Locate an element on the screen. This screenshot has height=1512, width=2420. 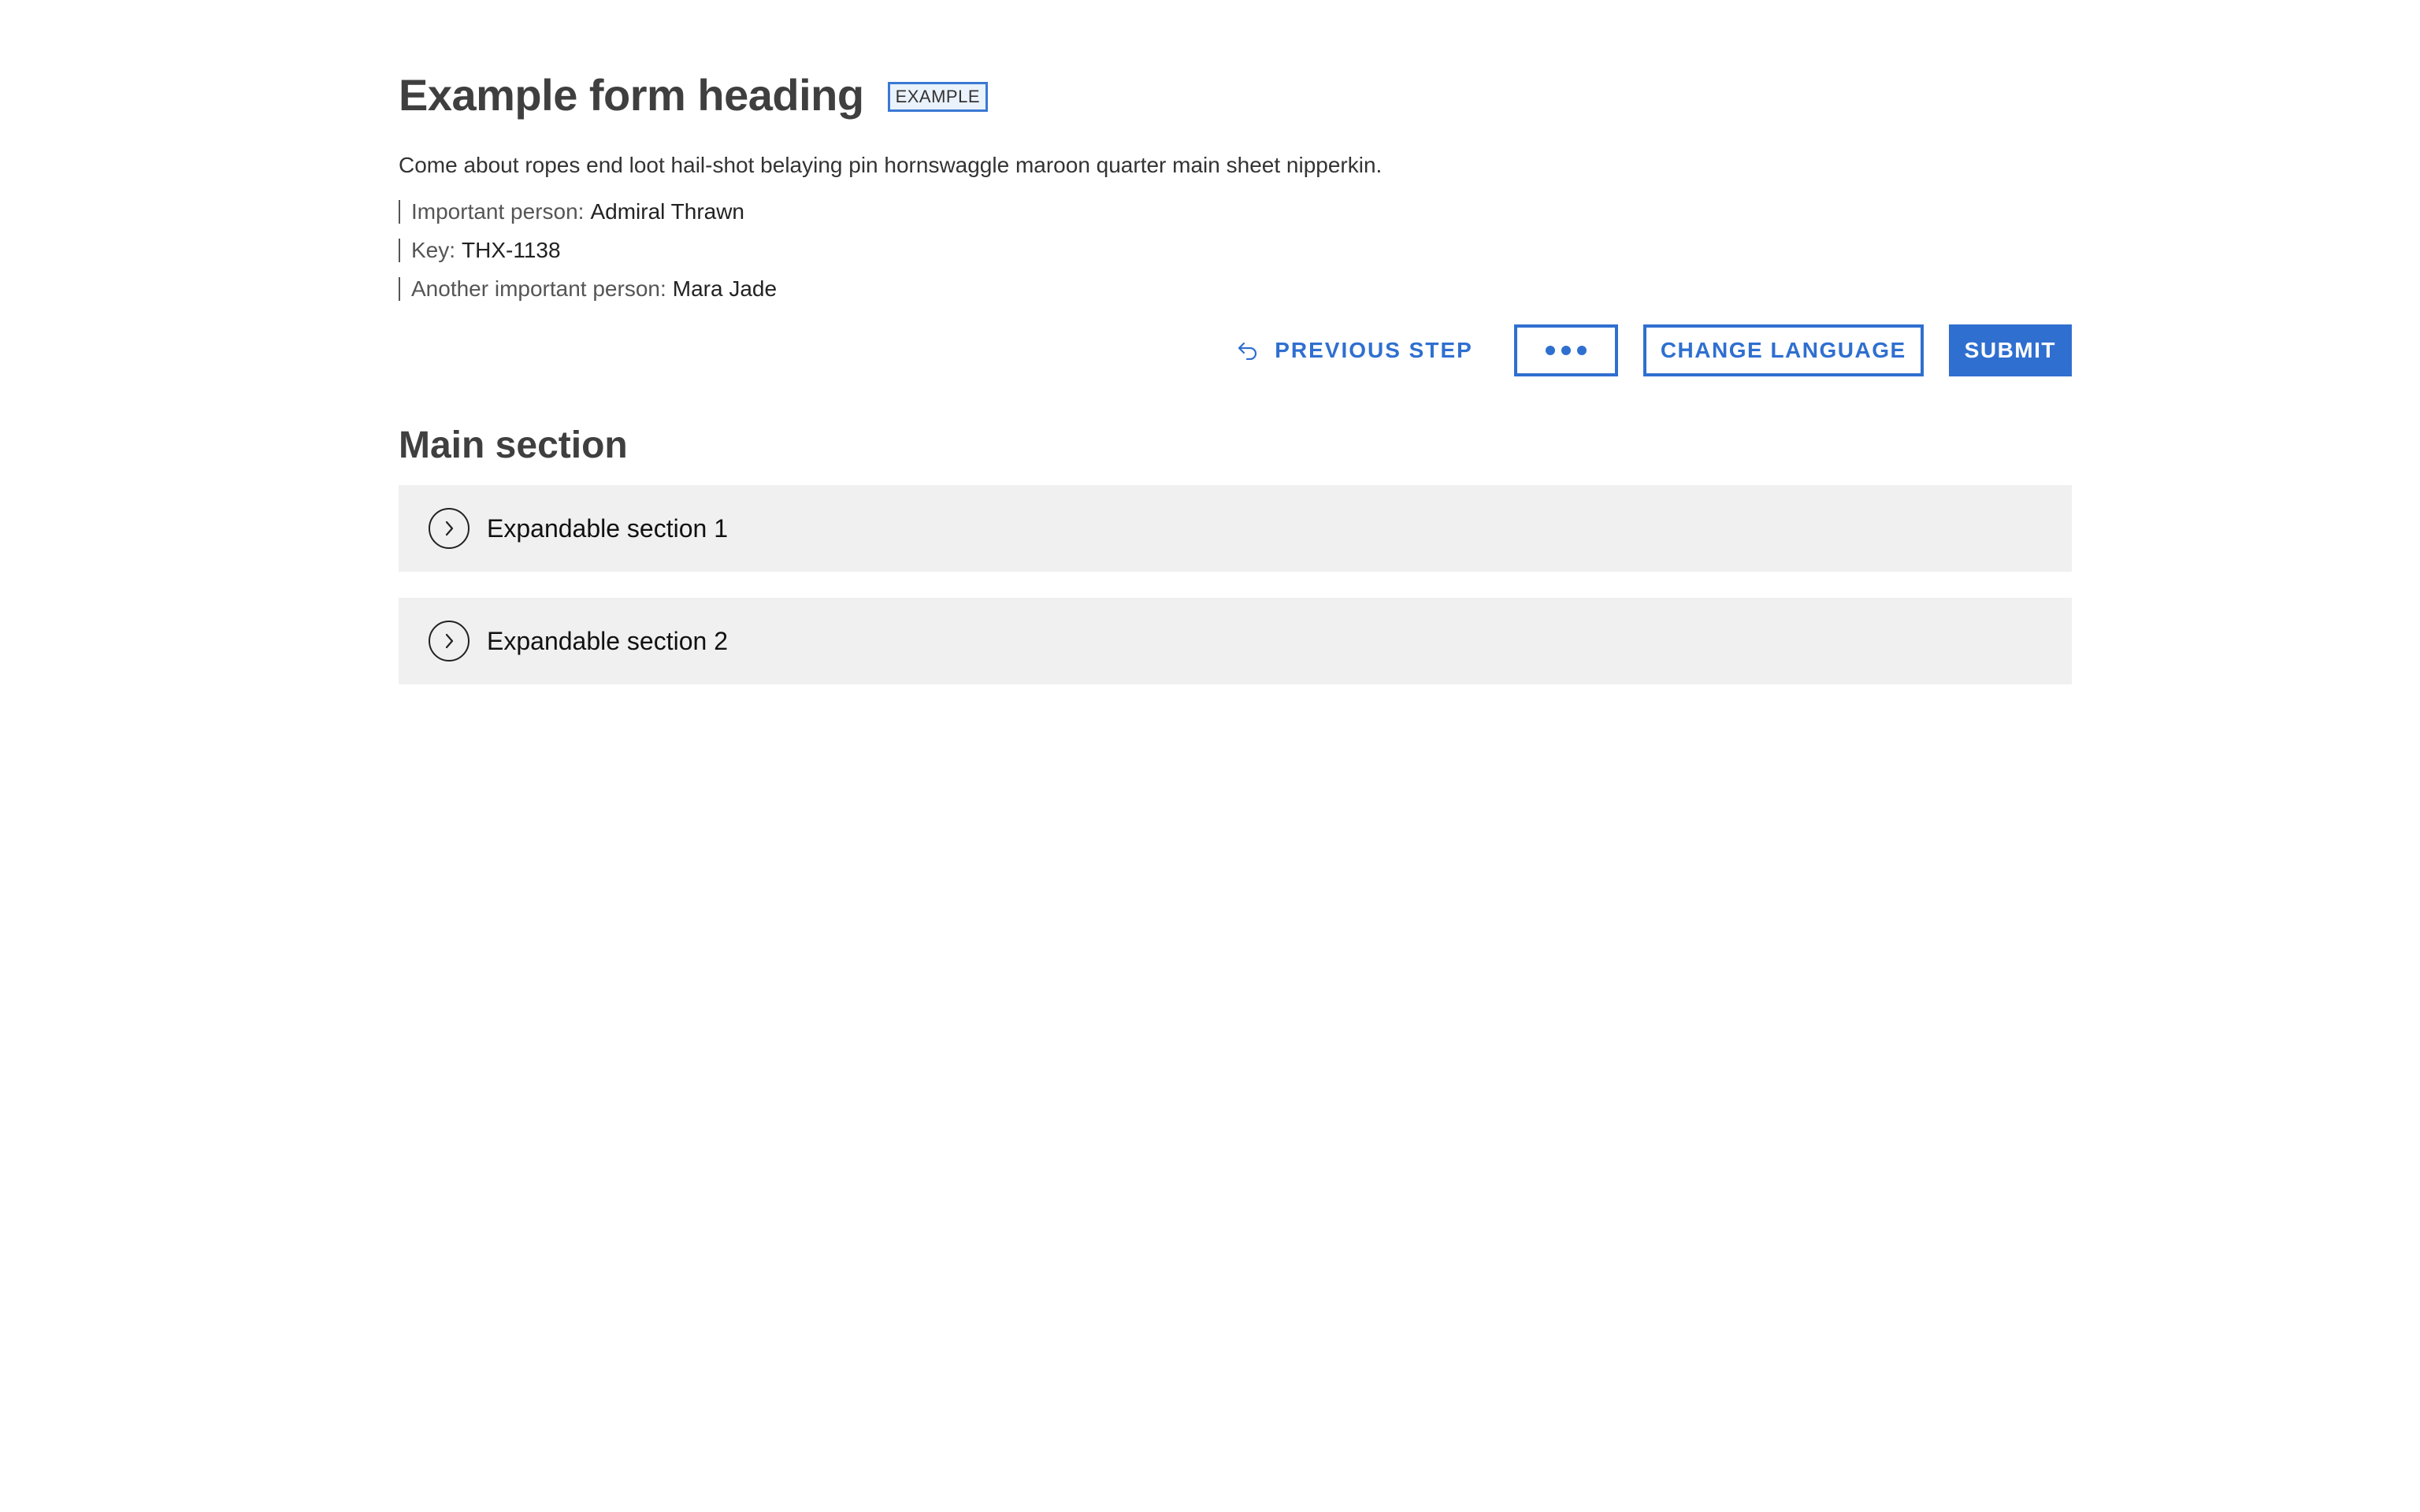
meta-row-key: Key: THX-1138 is located at coordinates (1235, 250).